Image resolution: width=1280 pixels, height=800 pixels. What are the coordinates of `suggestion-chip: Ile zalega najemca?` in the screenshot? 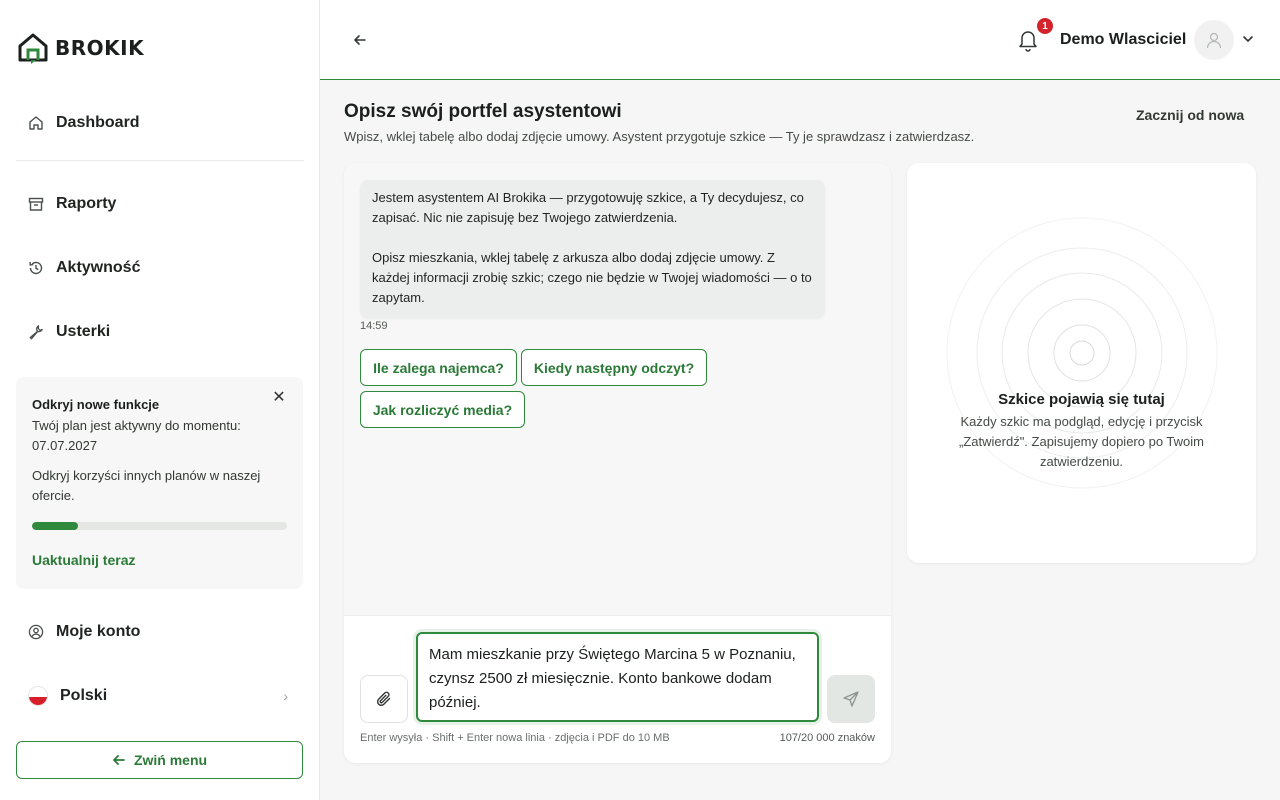 It's located at (438, 367).